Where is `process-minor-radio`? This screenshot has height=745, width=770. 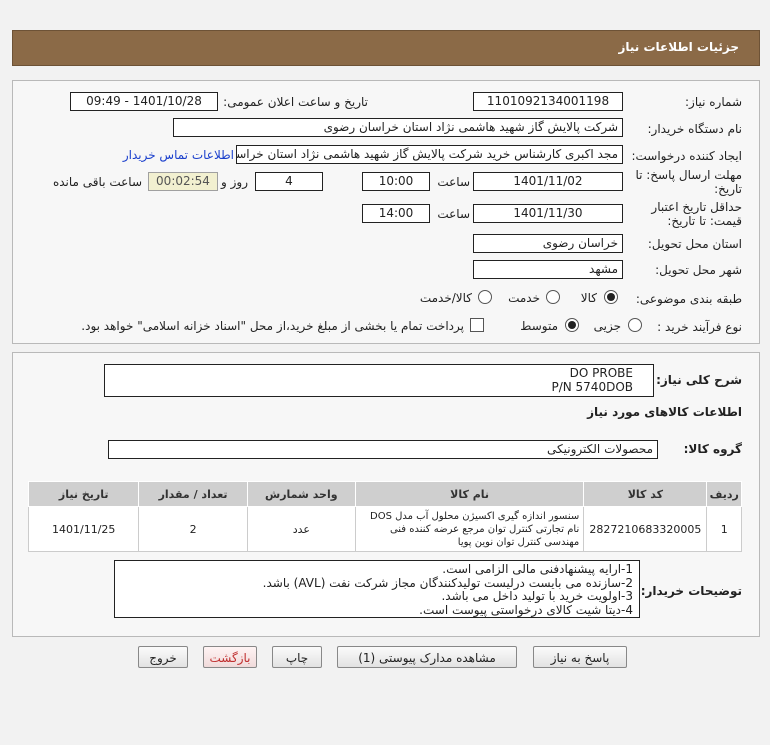 process-minor-radio is located at coordinates (635, 325).